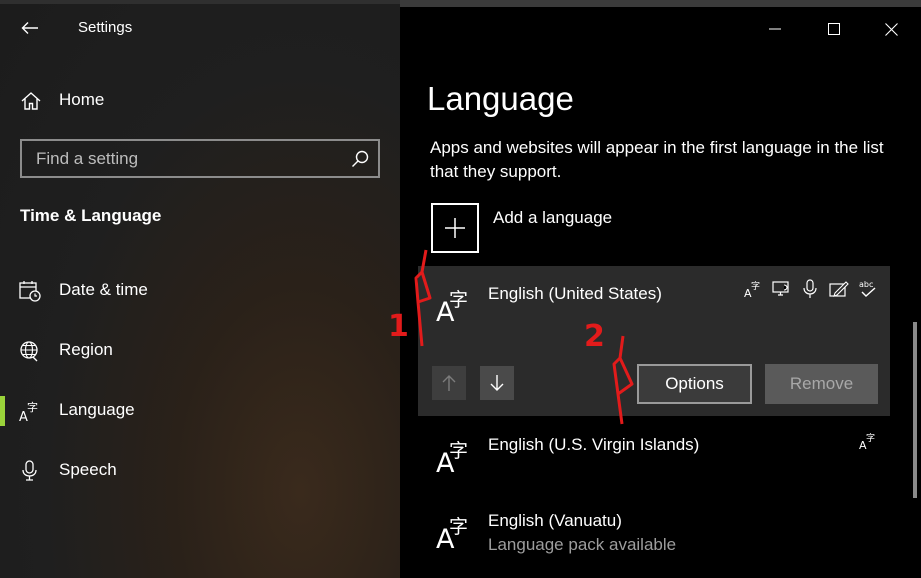 This screenshot has height=578, width=921. Describe the element at coordinates (821, 384) in the screenshot. I see `remove-button: Remove` at that location.